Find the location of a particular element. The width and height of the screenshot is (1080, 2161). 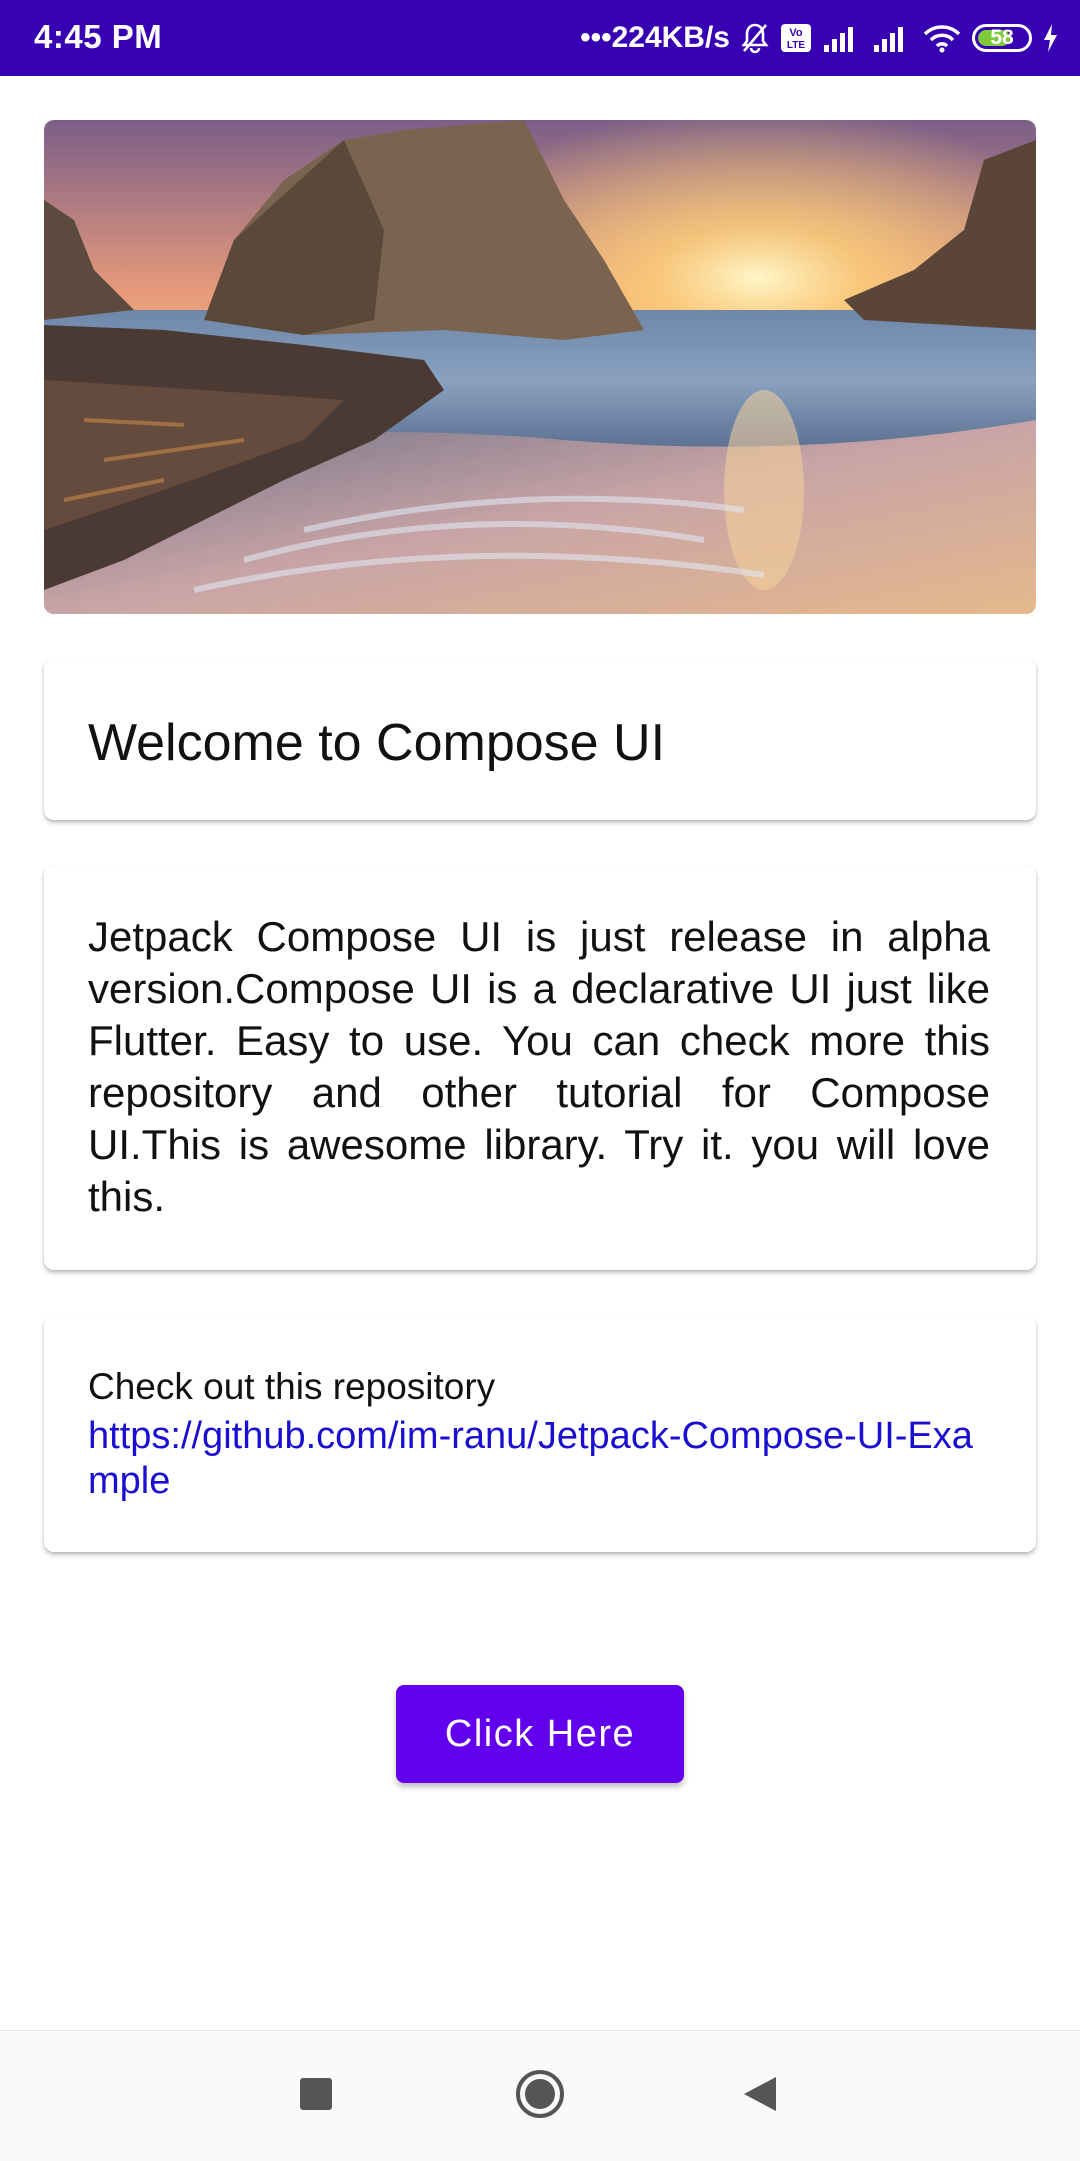

title-card: Welcome to Compose UI is located at coordinates (540, 739).